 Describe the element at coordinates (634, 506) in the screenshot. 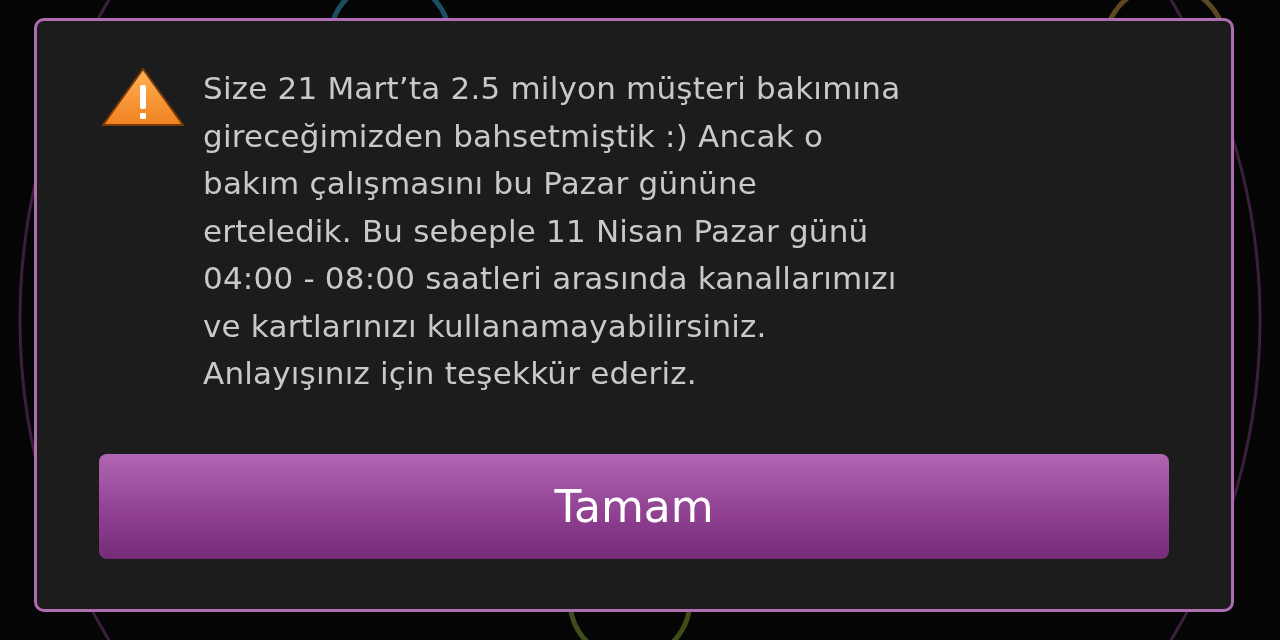

I see `ok-button: Tamam` at that location.